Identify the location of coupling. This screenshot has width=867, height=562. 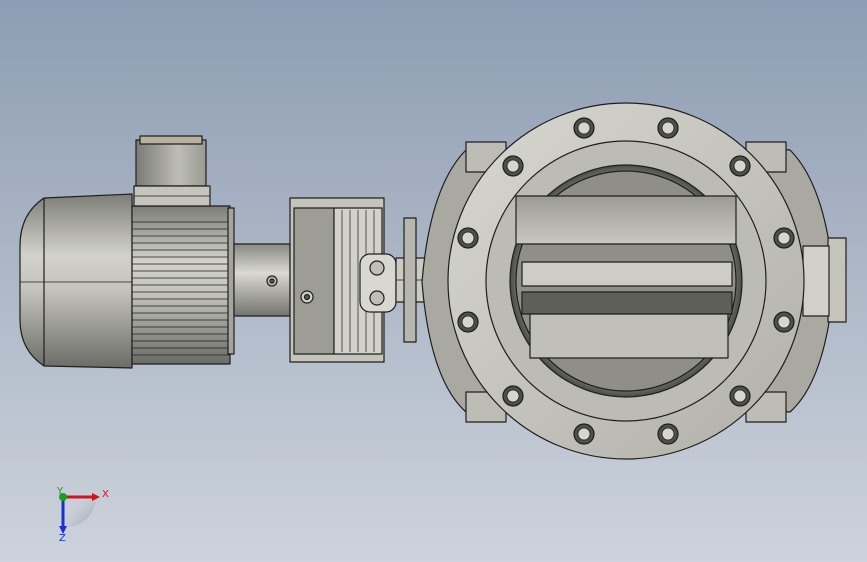
(262, 280).